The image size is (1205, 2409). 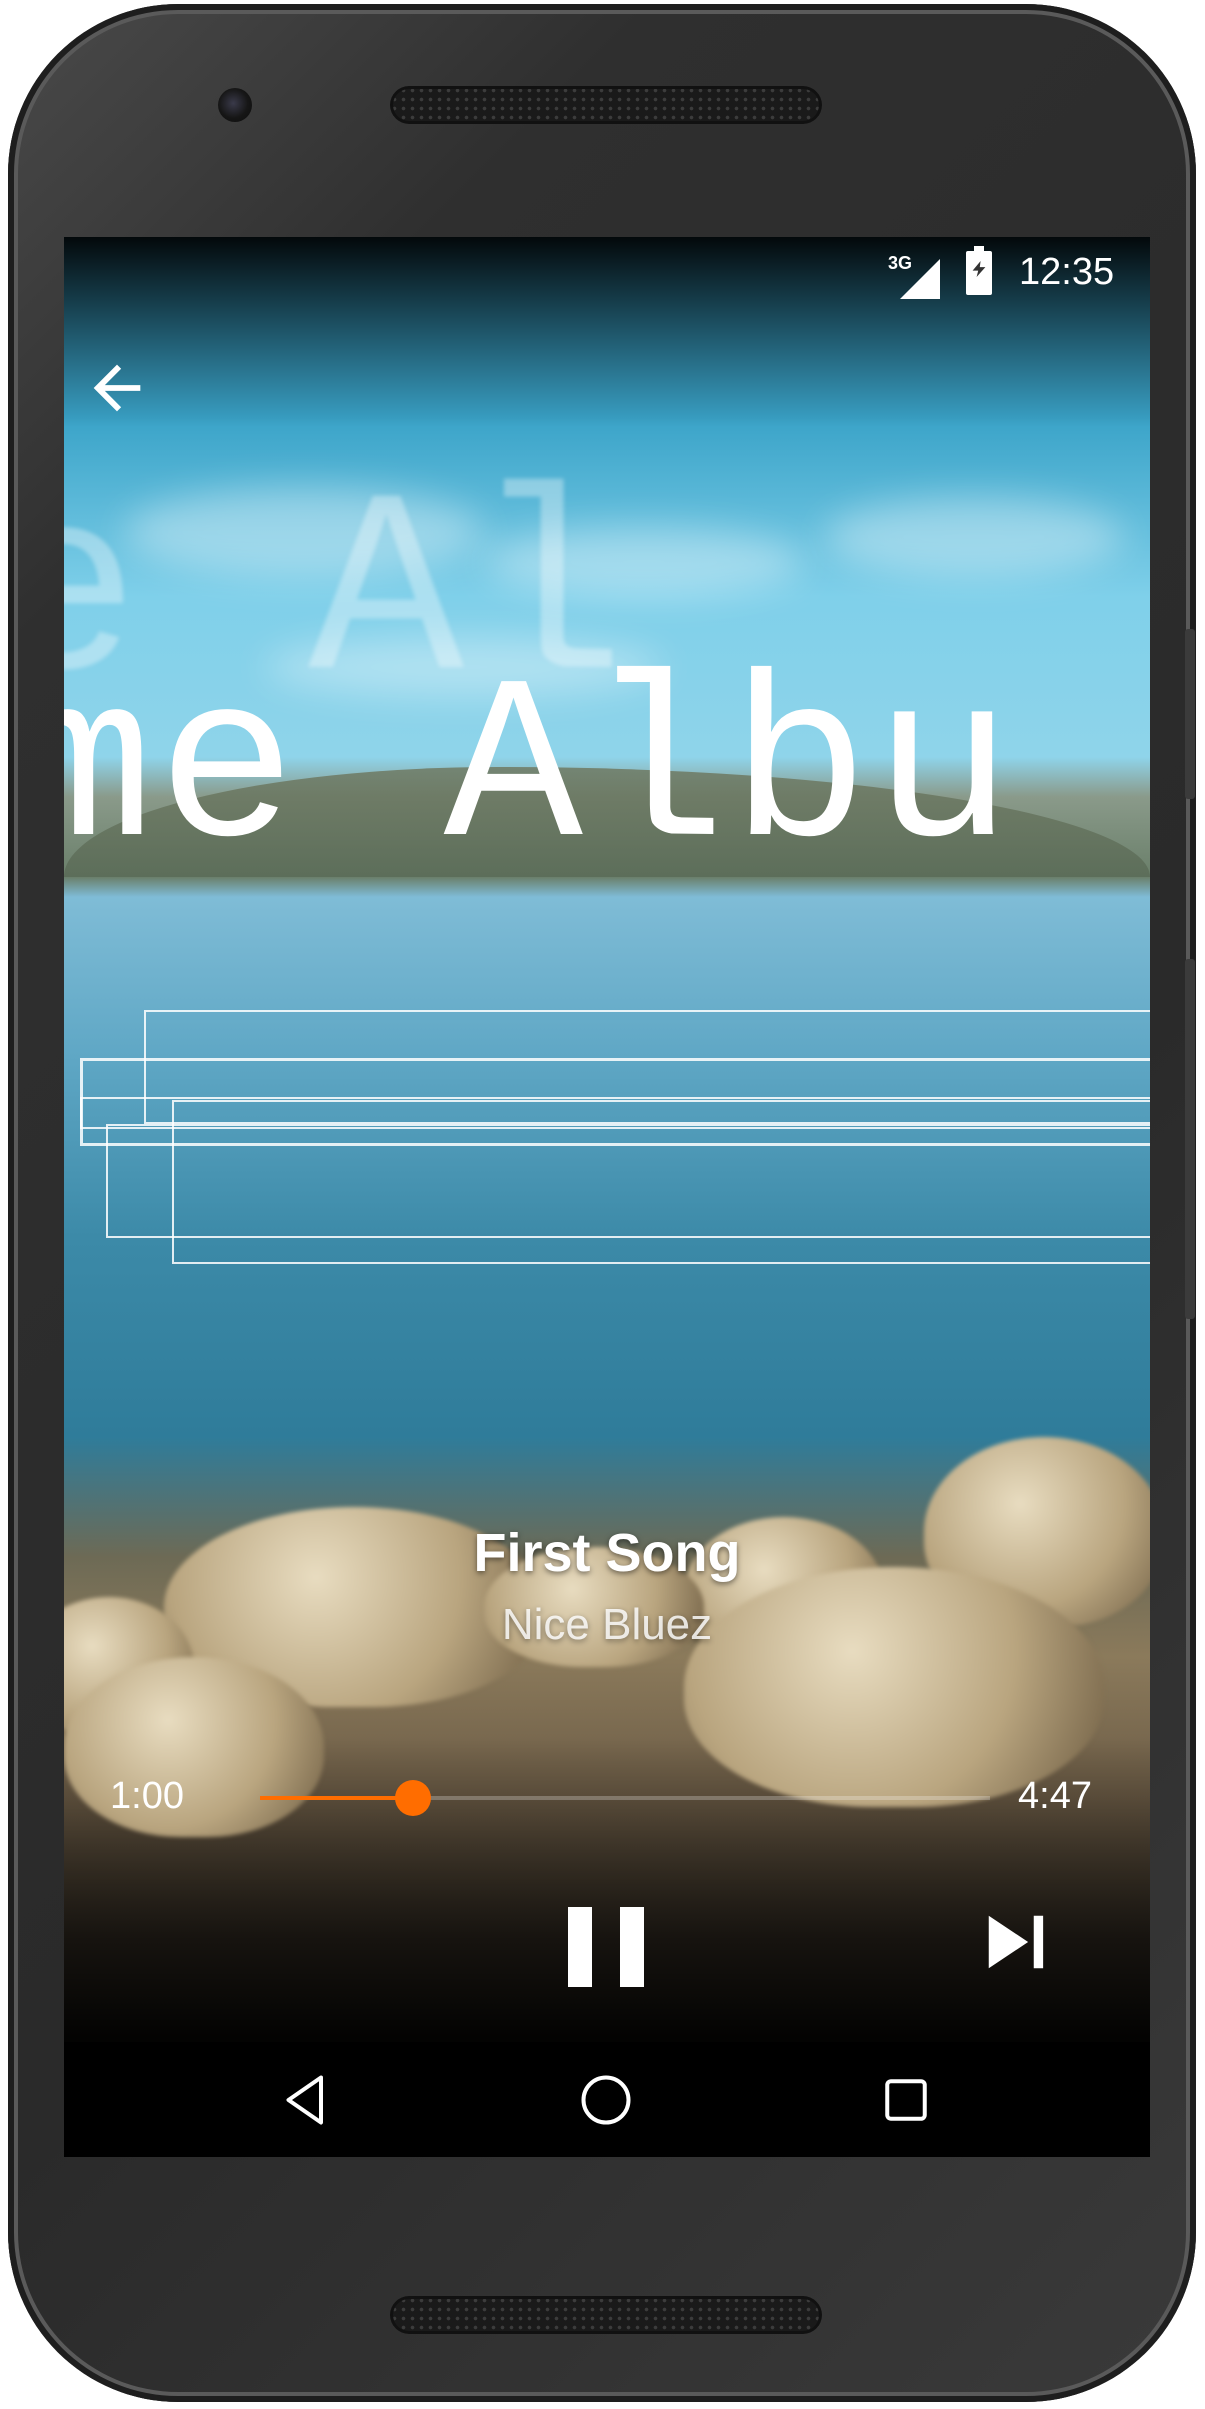 I want to click on navigation-bar, so click(x=607, y=2099).